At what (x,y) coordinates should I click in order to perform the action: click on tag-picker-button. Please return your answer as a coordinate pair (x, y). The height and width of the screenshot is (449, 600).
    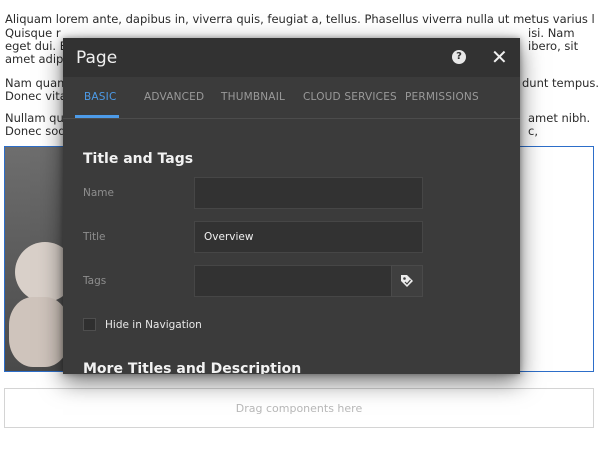
    Looking at the image, I should click on (407, 281).